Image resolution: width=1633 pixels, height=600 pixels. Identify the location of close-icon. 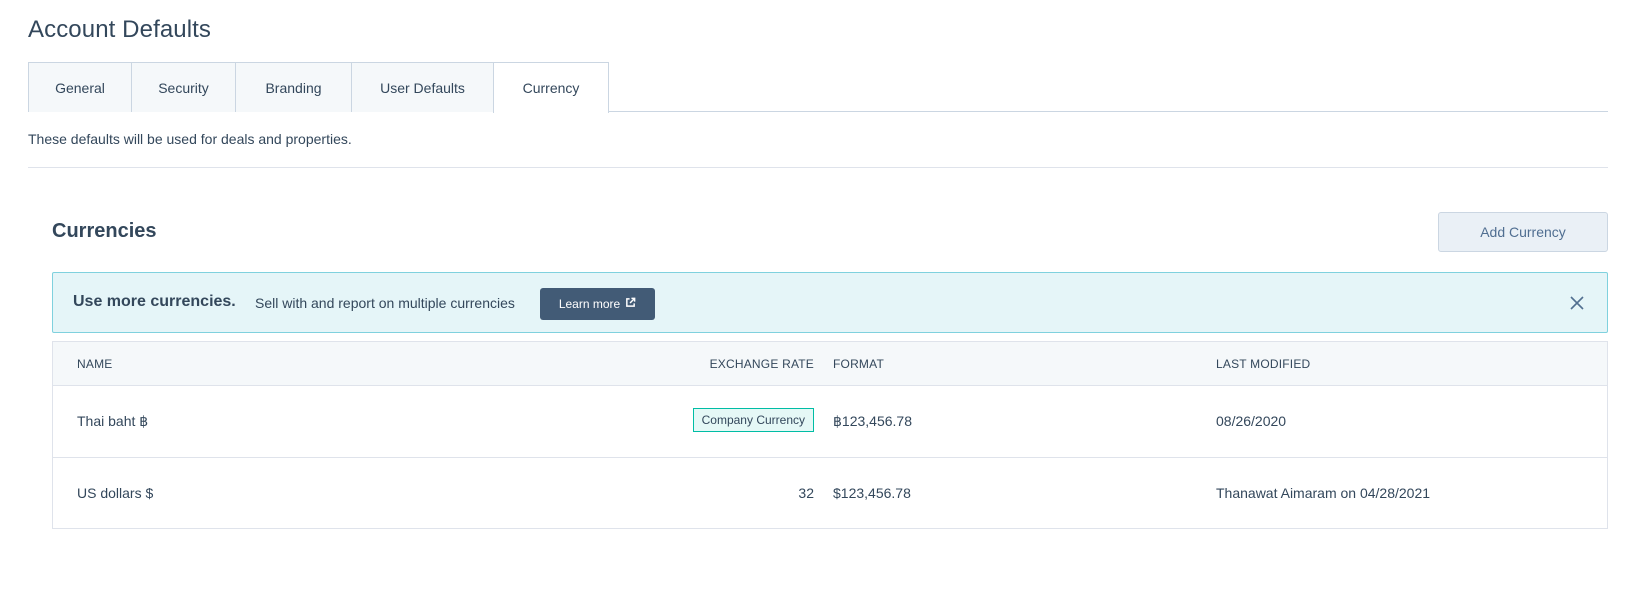
(1577, 303).